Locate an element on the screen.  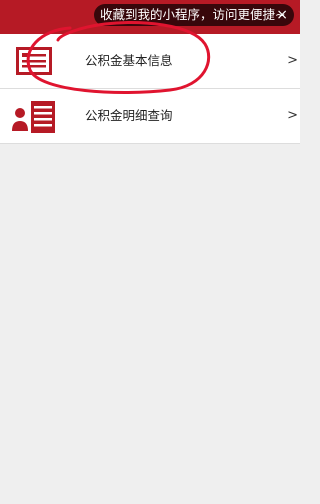
id-card-icon is located at coordinates (34, 61).